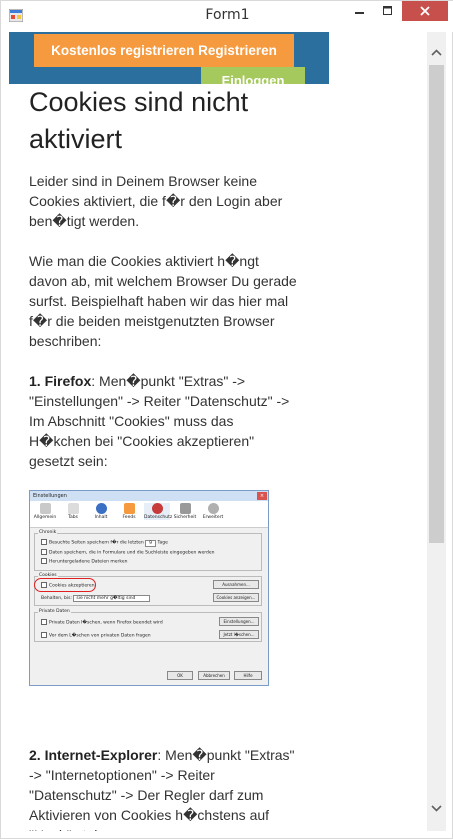  I want to click on tabs-icon, so click(73, 508).